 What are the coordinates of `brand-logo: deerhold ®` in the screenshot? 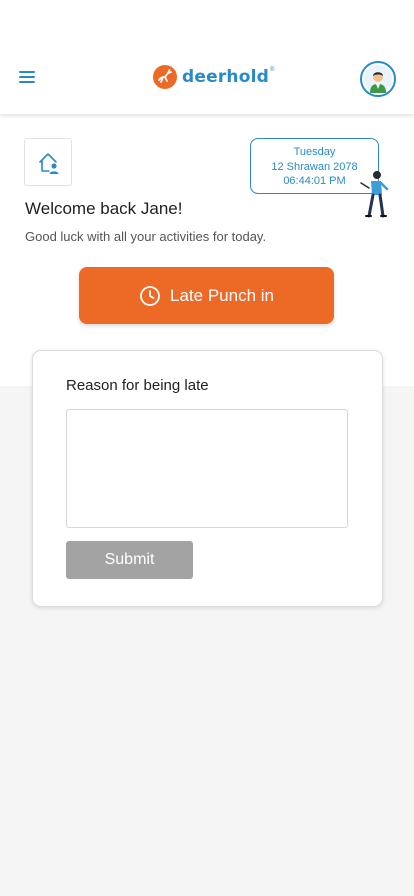 It's located at (213, 77).